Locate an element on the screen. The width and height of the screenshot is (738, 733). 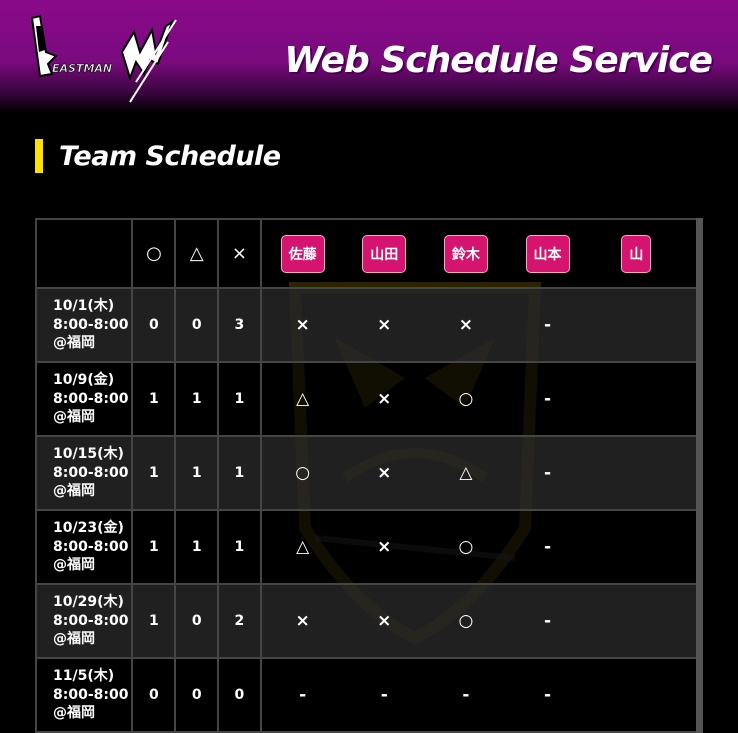
count-header-ng: × is located at coordinates (239, 253).